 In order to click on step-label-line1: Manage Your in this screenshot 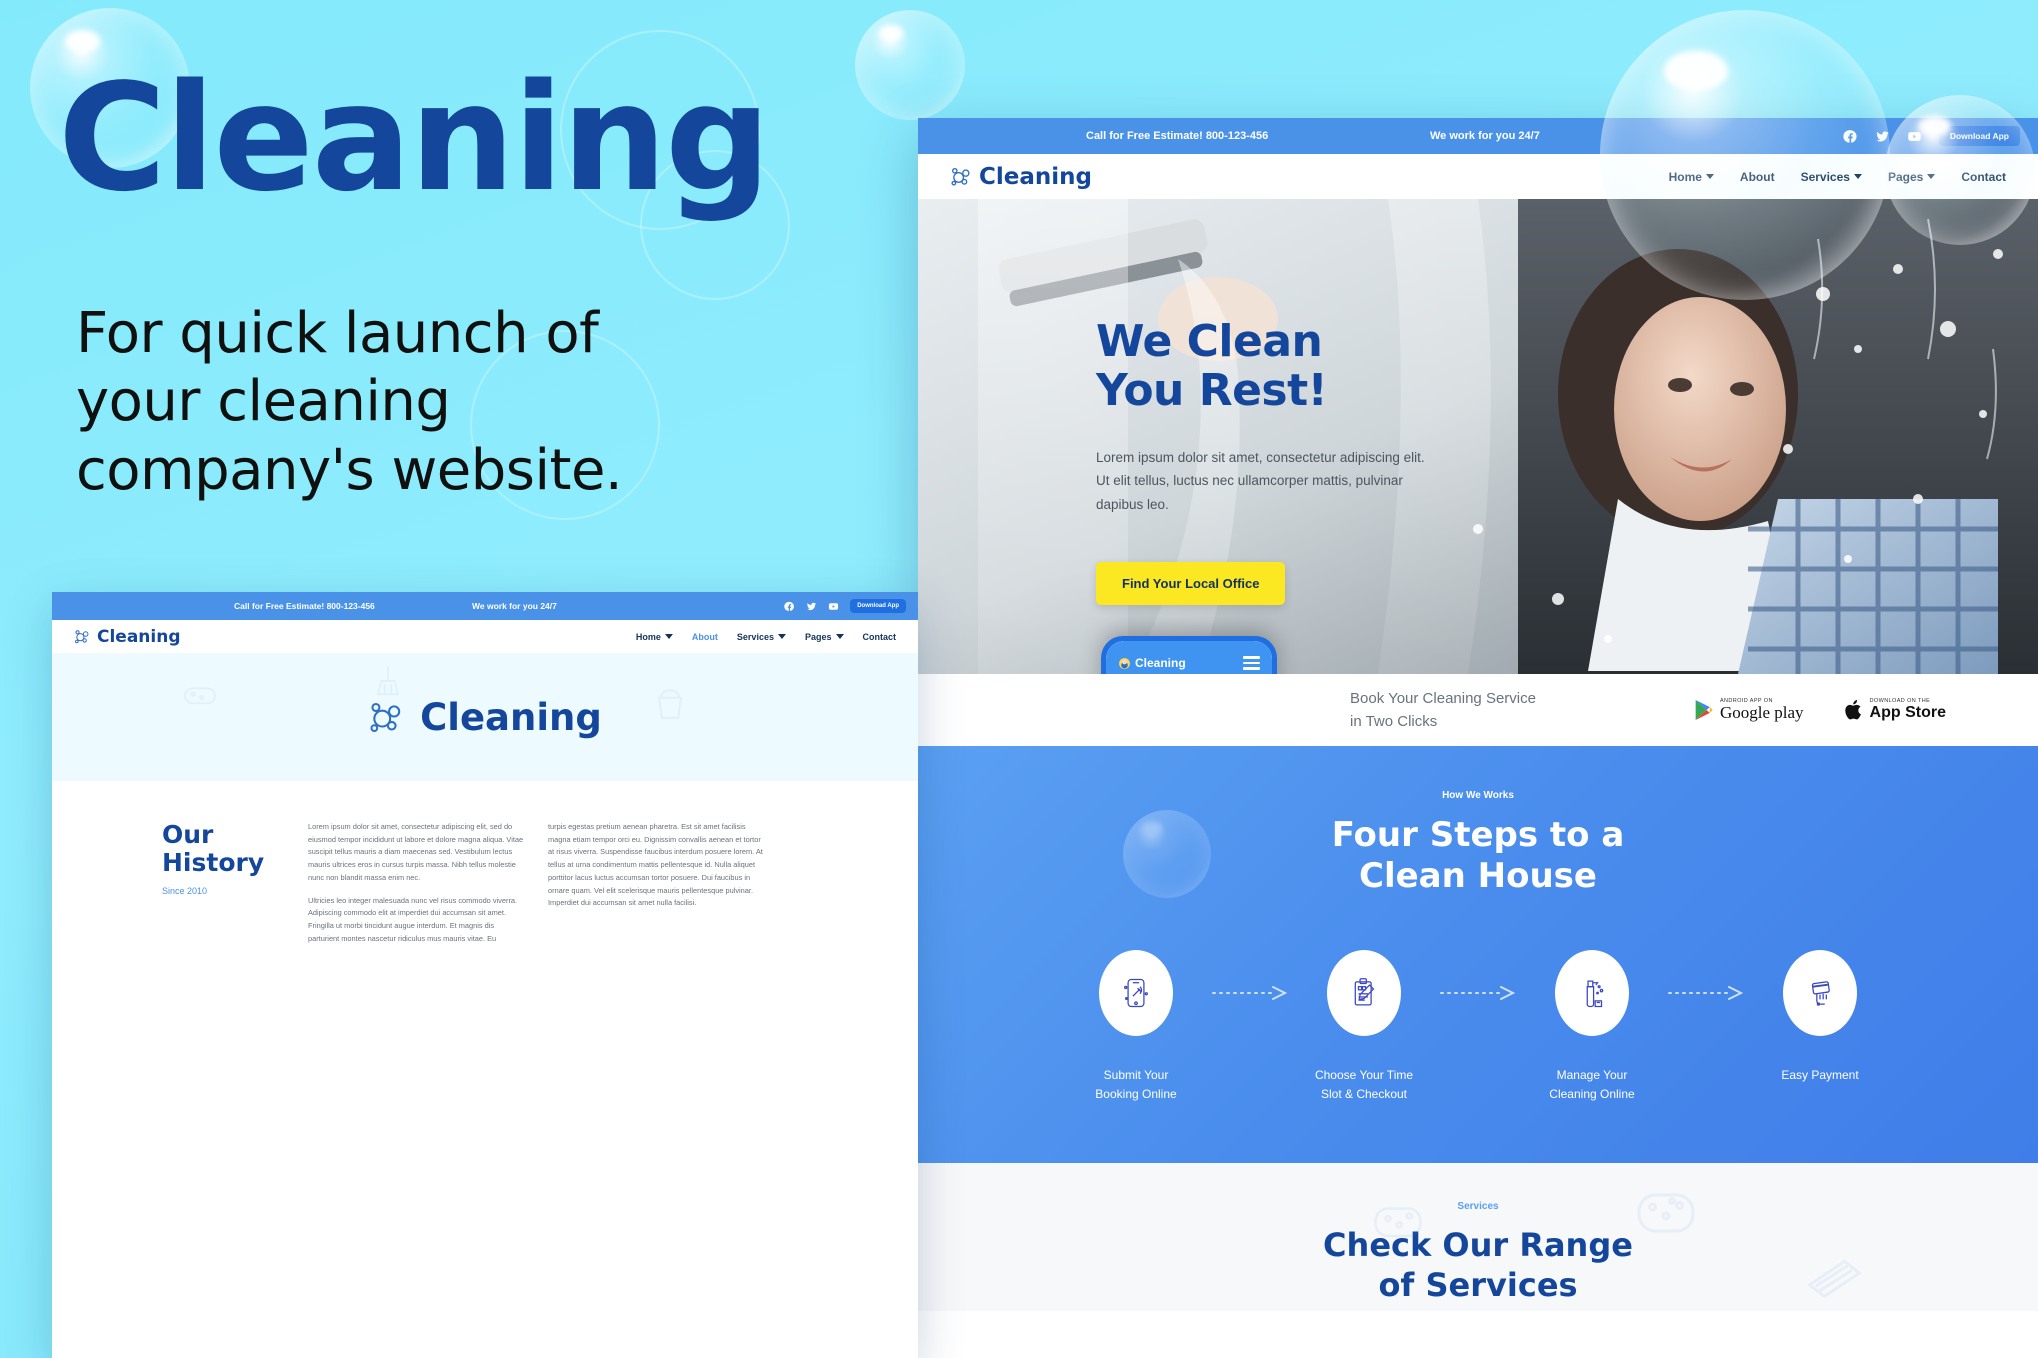, I will do `click(1592, 1074)`.